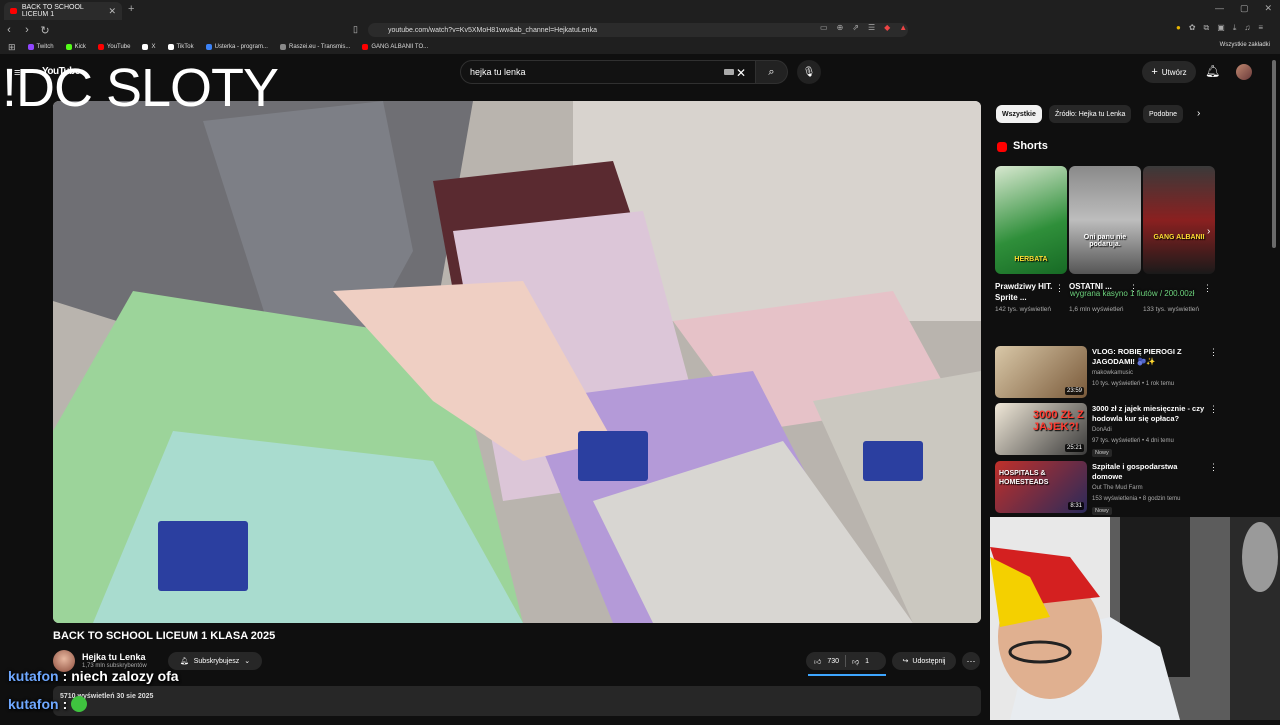 This screenshot has height=725, width=1280. Describe the element at coordinates (1149, 472) in the screenshot. I see `video-title-link: Szpitale i gospodarstwa domowe` at that location.